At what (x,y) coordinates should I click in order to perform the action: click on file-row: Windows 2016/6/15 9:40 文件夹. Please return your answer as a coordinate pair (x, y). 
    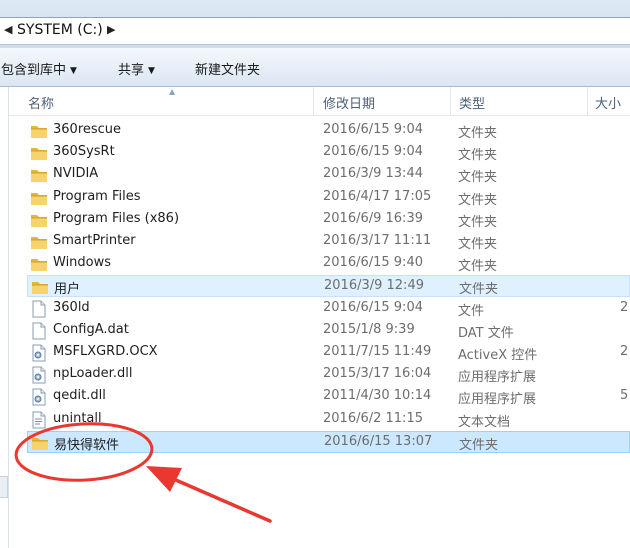
    Looking at the image, I should click on (328, 264).